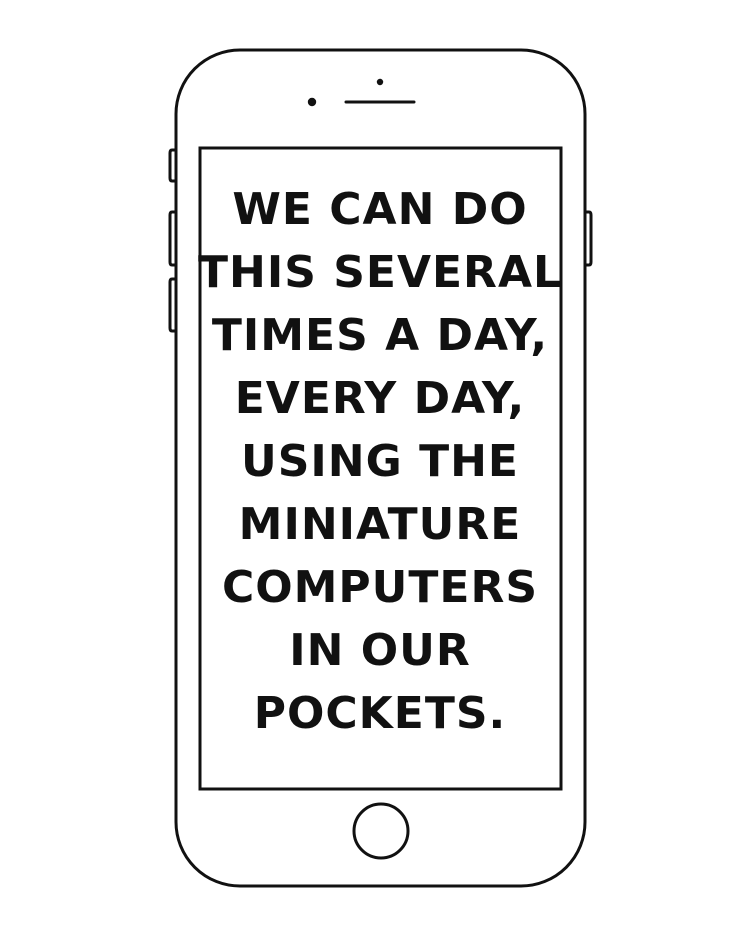  What do you see at coordinates (312, 102) in the screenshot?
I see `camera-dot` at bounding box center [312, 102].